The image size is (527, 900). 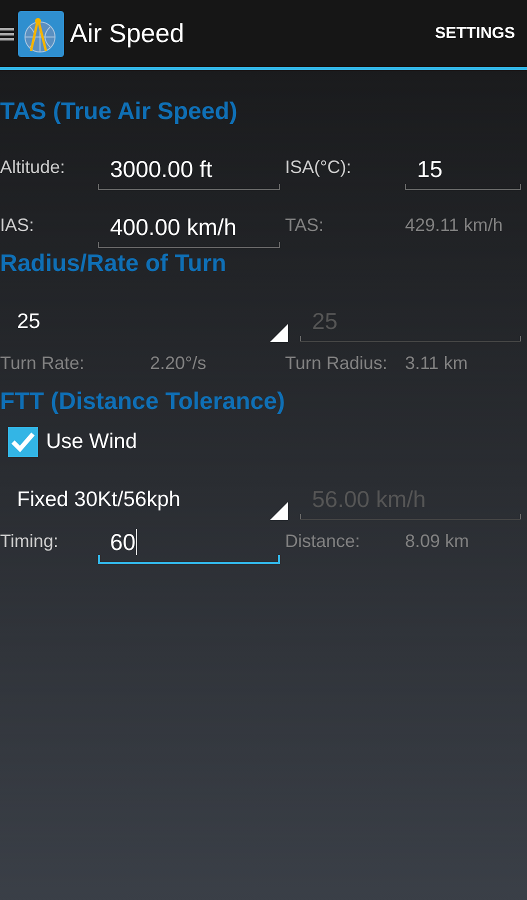 What do you see at coordinates (119, 112) in the screenshot?
I see `section-heading: TAS (True Air Speed)` at bounding box center [119, 112].